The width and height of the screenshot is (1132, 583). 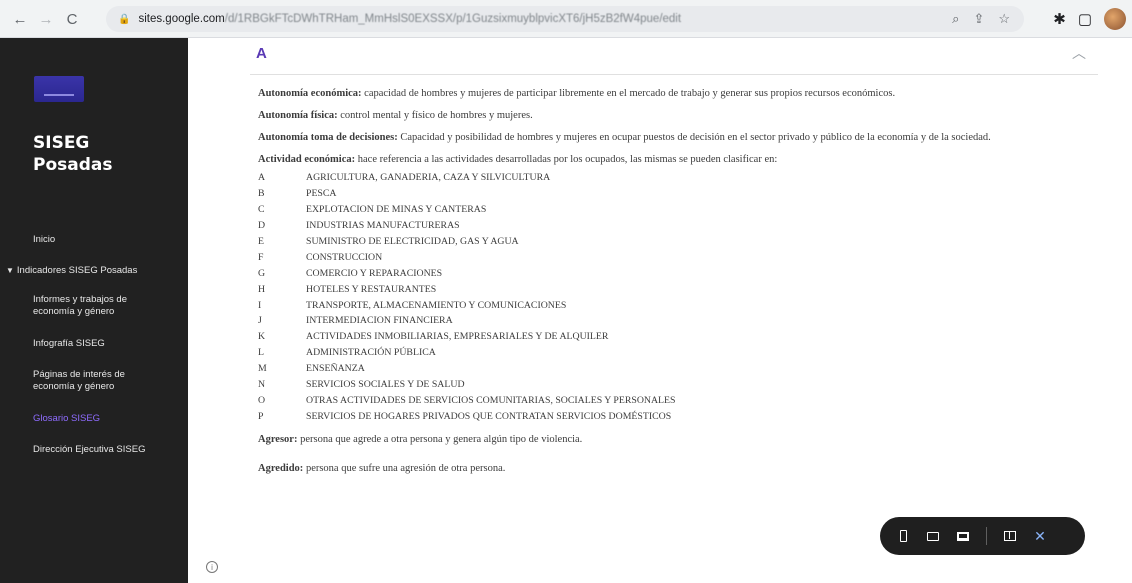 What do you see at coordinates (79, 450) in the screenshot?
I see `sidebar-item-direccion: Dirección Ejecutiva SISEG` at bounding box center [79, 450].